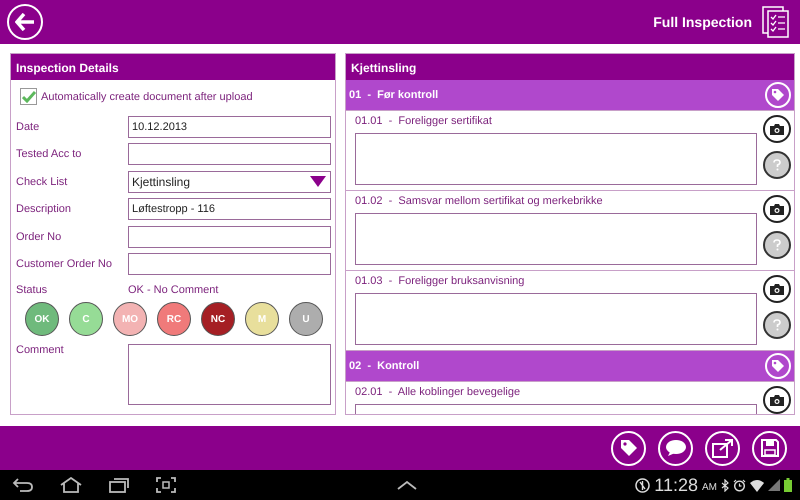  I want to click on field-label: Status, so click(32, 290).